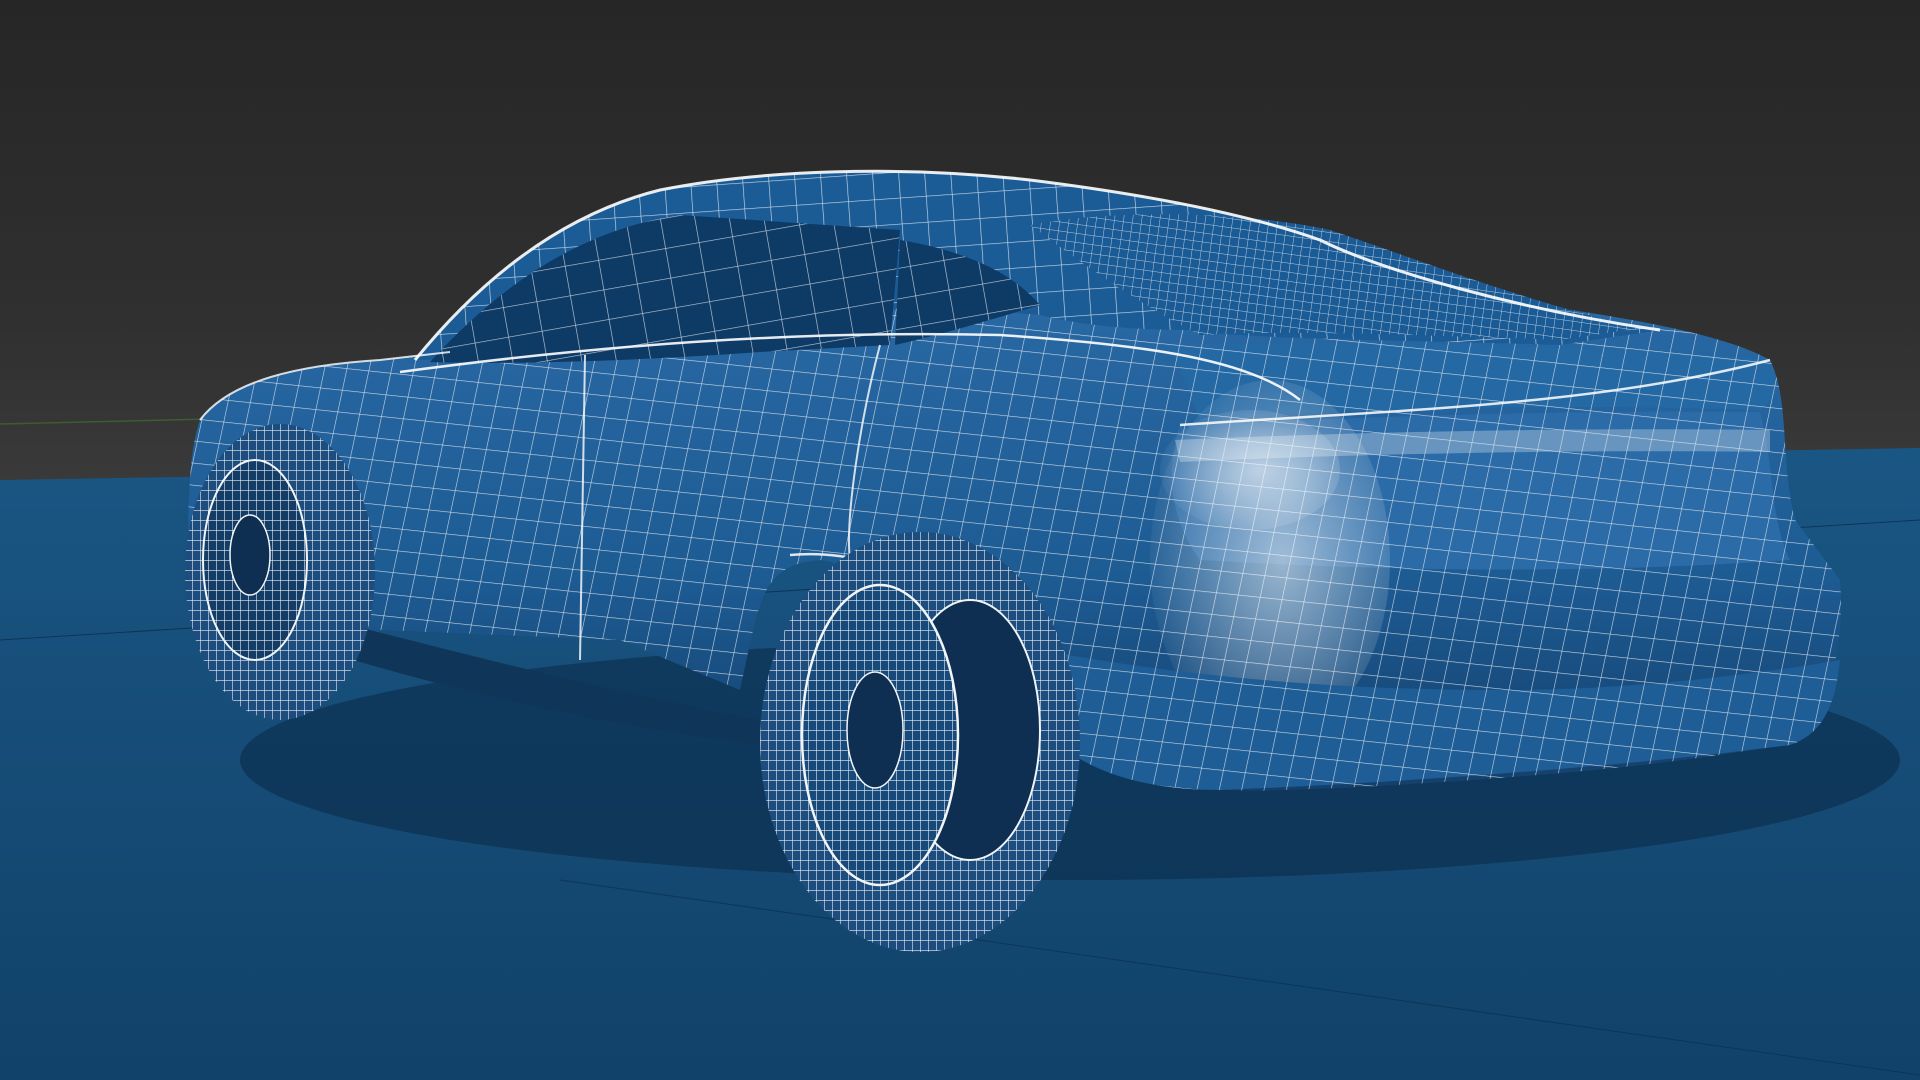 The height and width of the screenshot is (1080, 1920). Describe the element at coordinates (280, 572) in the screenshot. I see `front-left-wheel` at that location.